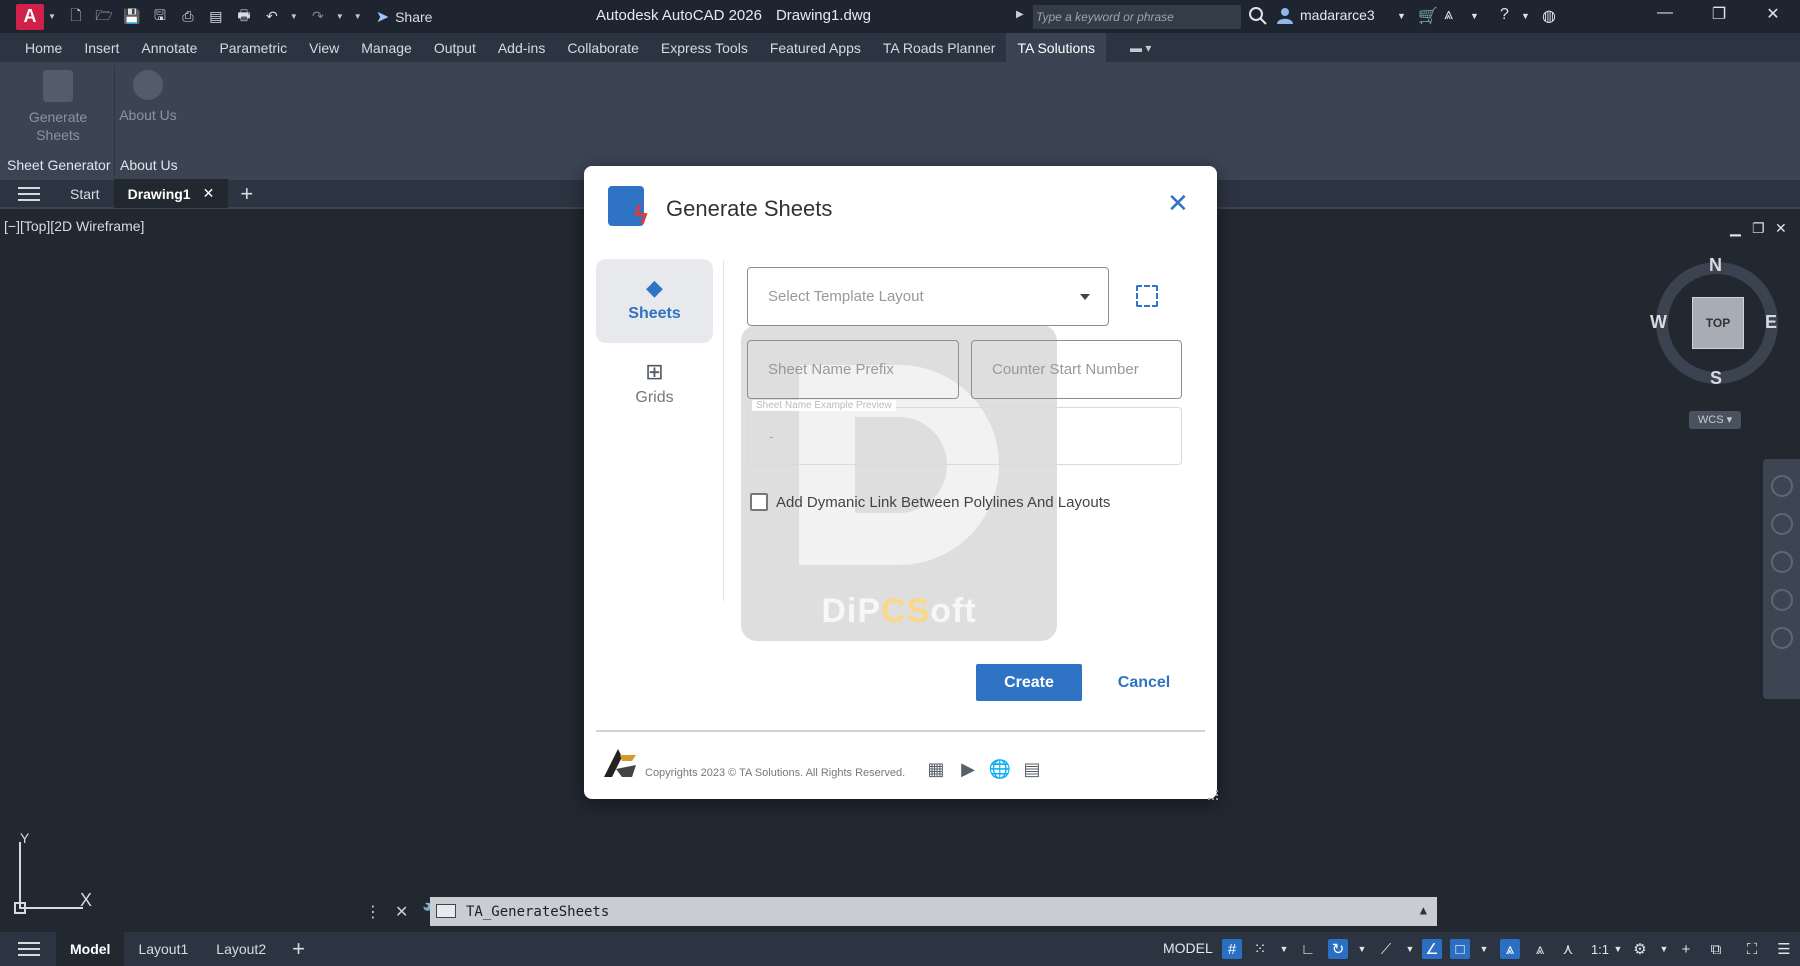  What do you see at coordinates (188, 17) in the screenshot?
I see `export-icon: ⎙` at bounding box center [188, 17].